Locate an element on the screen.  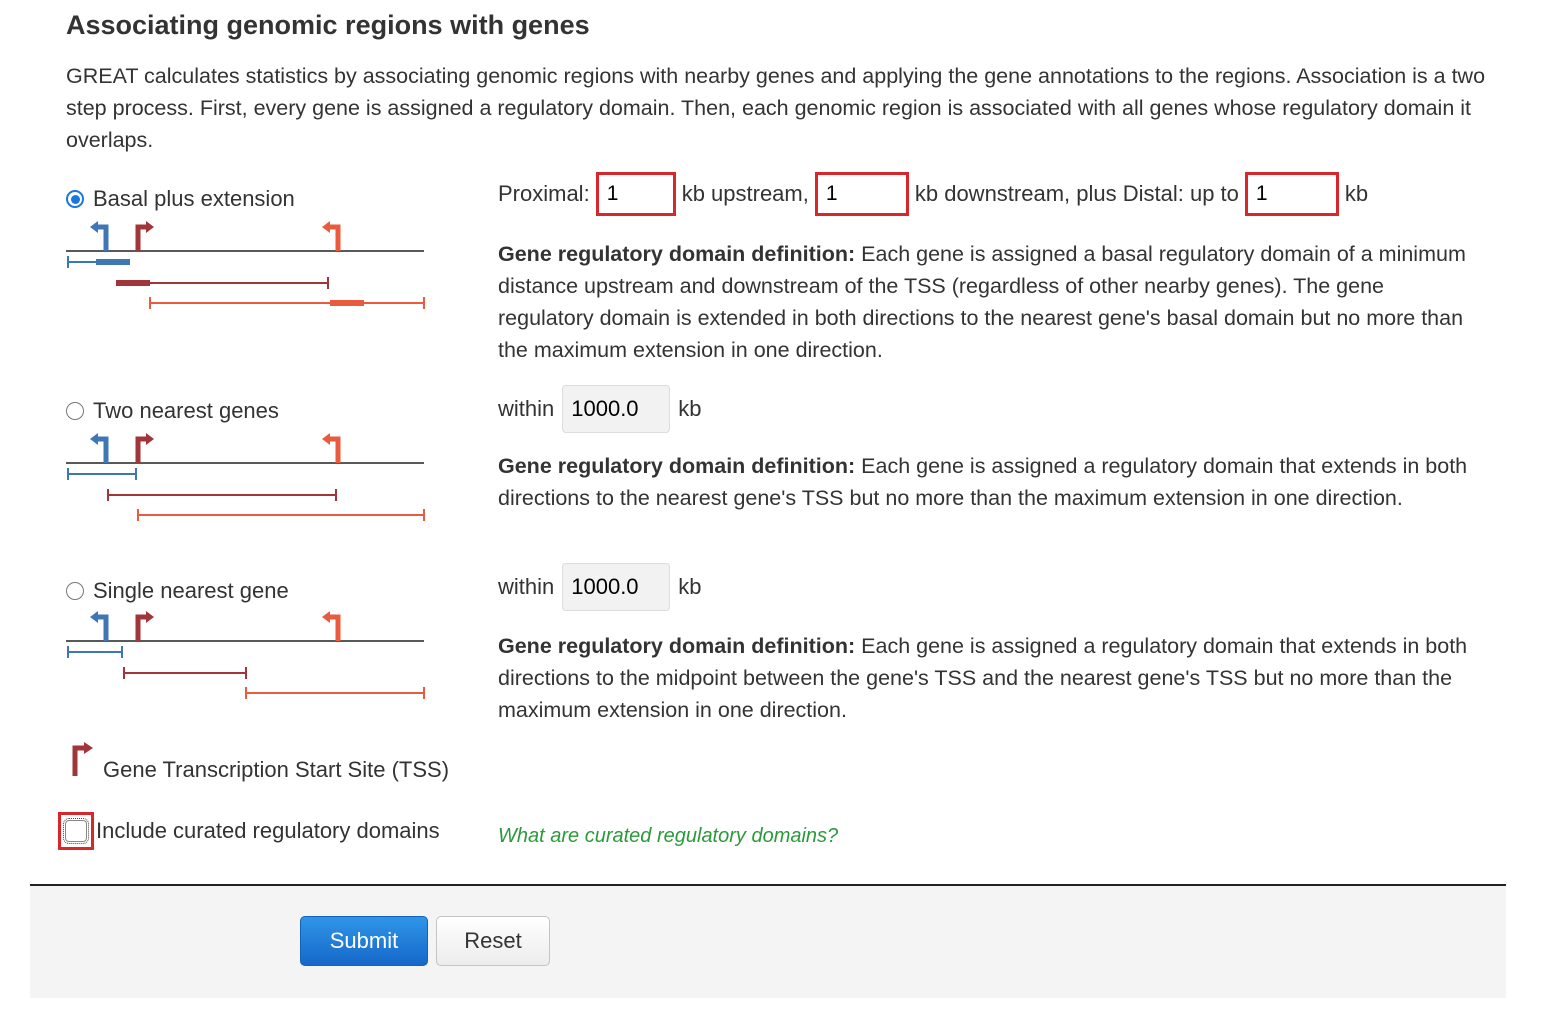
form-footer is located at coordinates (768, 942).